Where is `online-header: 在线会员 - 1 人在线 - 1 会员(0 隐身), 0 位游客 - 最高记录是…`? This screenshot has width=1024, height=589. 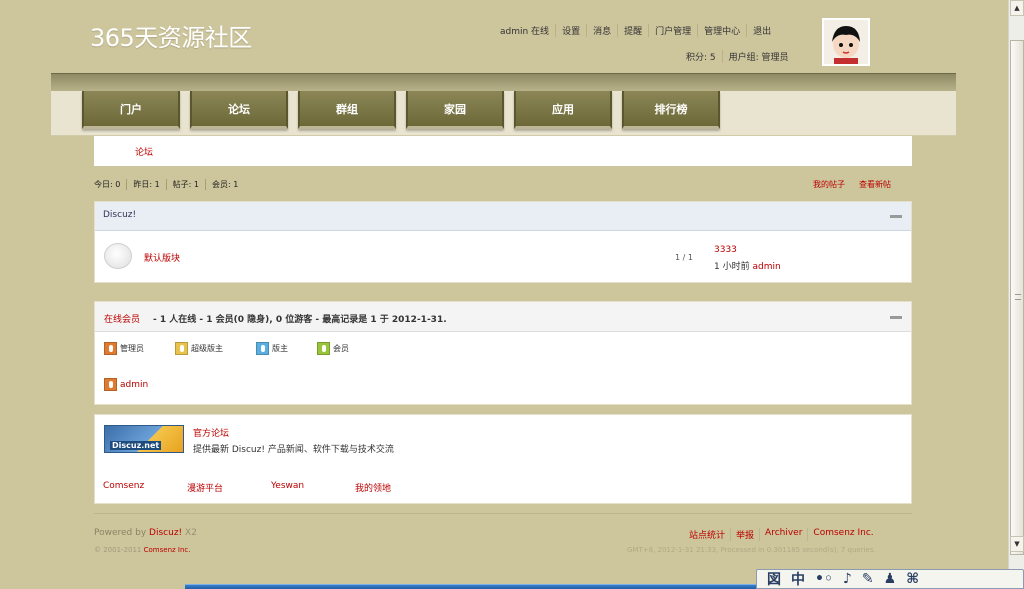
online-header: 在线会员 - 1 人在线 - 1 会员(0 隐身), 0 位游客 - 最高记录是… is located at coordinates (503, 317).